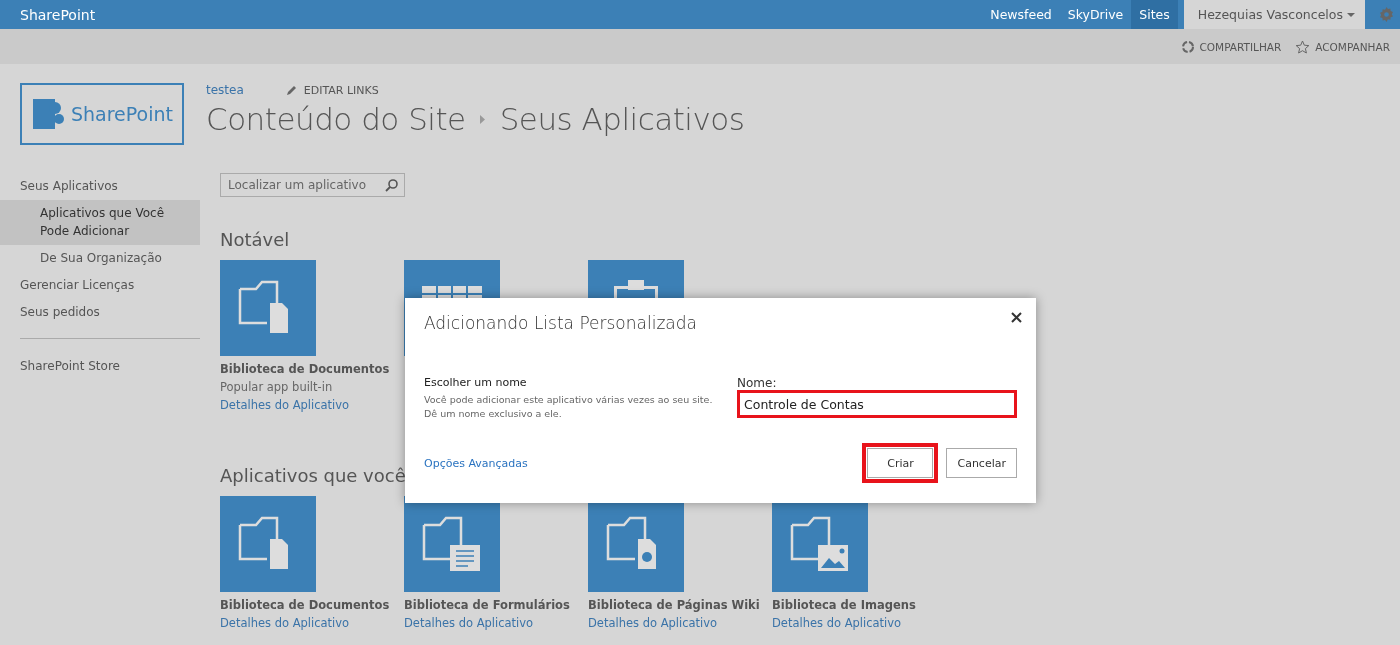  What do you see at coordinates (1021, 14) in the screenshot?
I see `suite-link: Newsfeed` at bounding box center [1021, 14].